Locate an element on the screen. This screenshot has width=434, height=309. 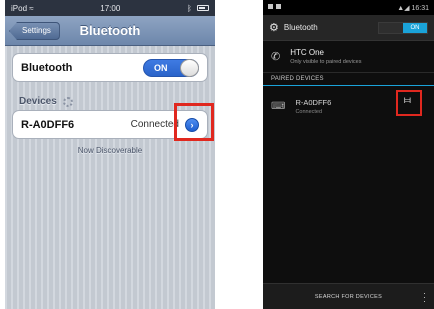
bluetooth-toggle: ON is located at coordinates (171, 67).